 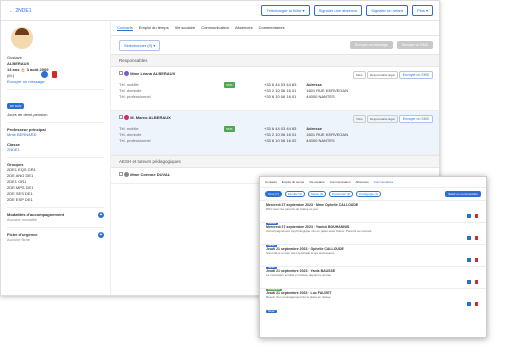 I want to click on section-aesh: AESH et tuteurs pédagogiques, so click(x=275, y=161).